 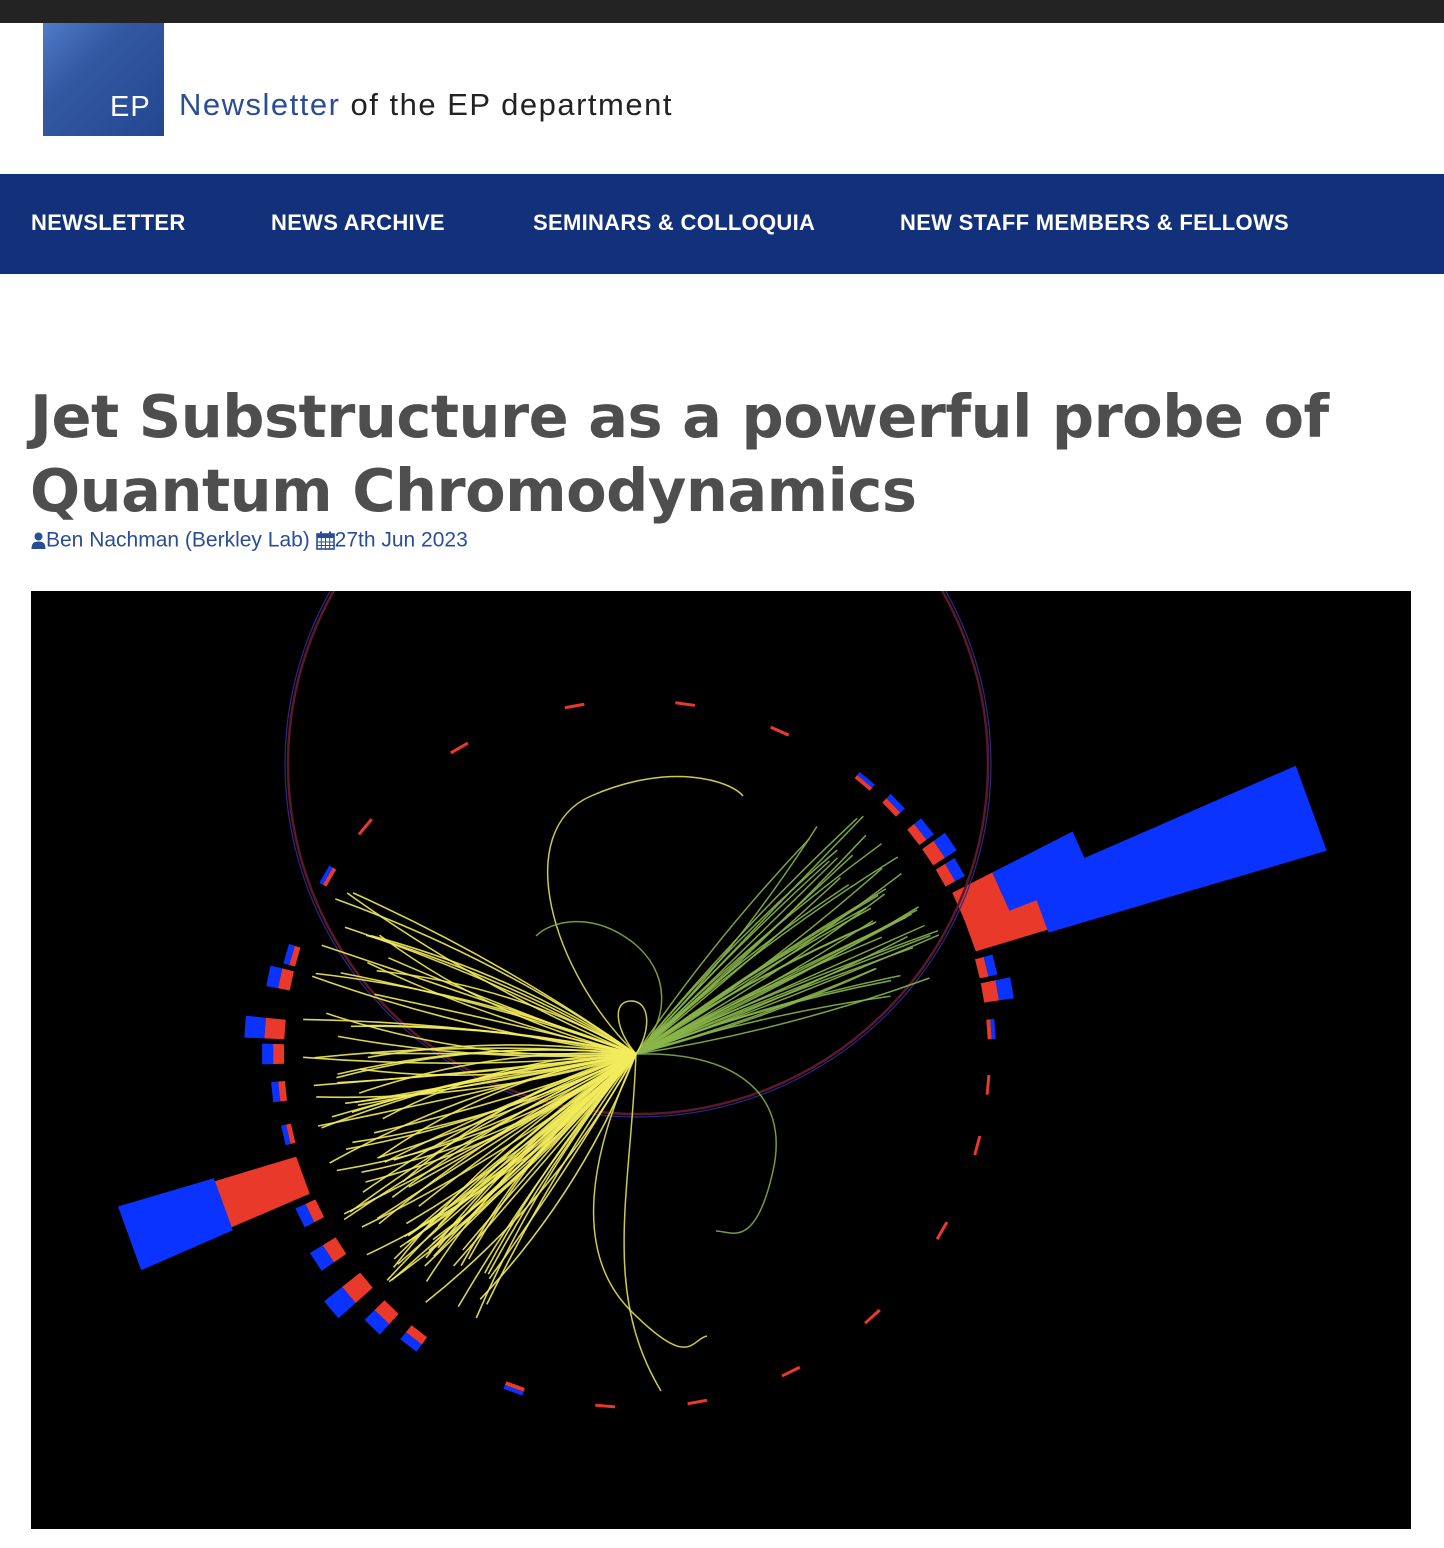 I want to click on article-meta: Ben Nachman (Berkley Lab) 27th Jun 2023, so click(x=249, y=540).